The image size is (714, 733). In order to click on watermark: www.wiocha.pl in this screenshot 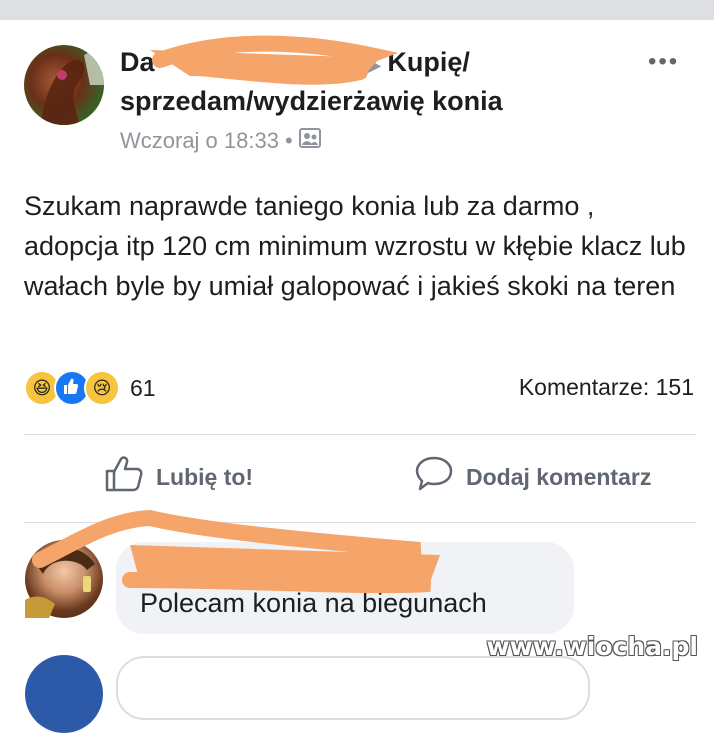, I will do `click(592, 646)`.